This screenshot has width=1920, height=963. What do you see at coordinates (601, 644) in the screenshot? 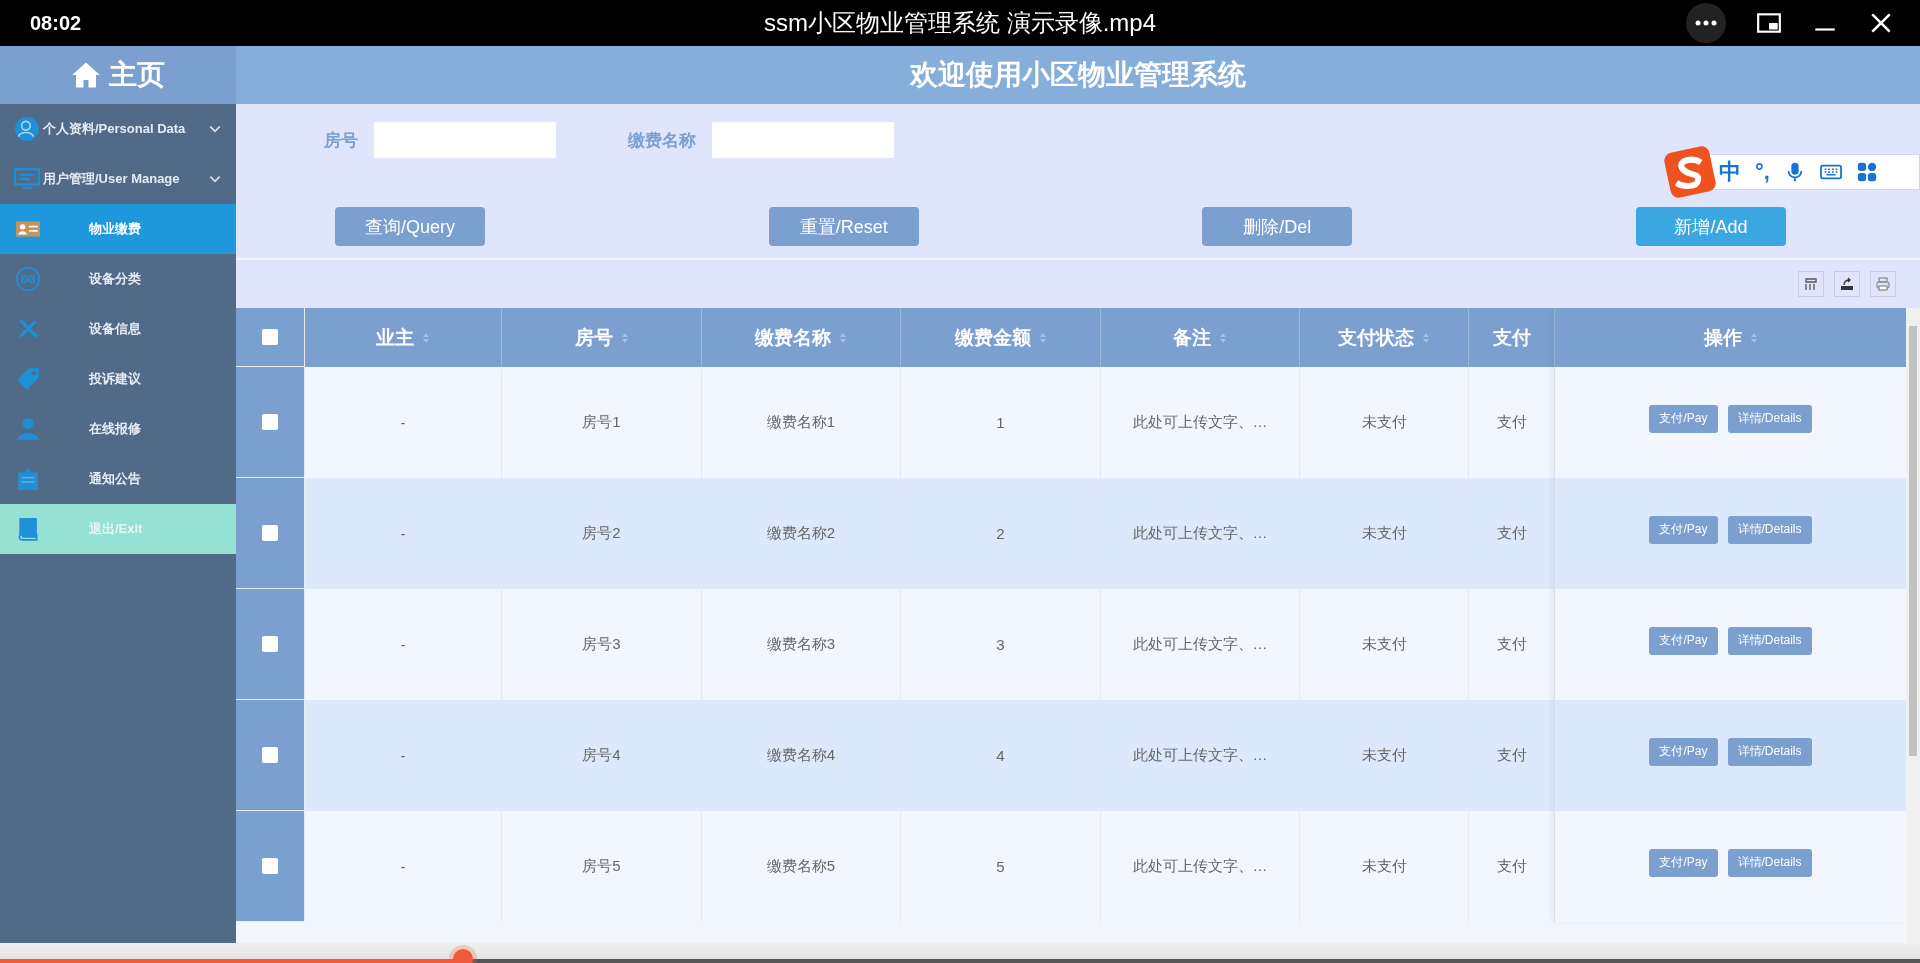
I see `table-cell: 房号3` at bounding box center [601, 644].